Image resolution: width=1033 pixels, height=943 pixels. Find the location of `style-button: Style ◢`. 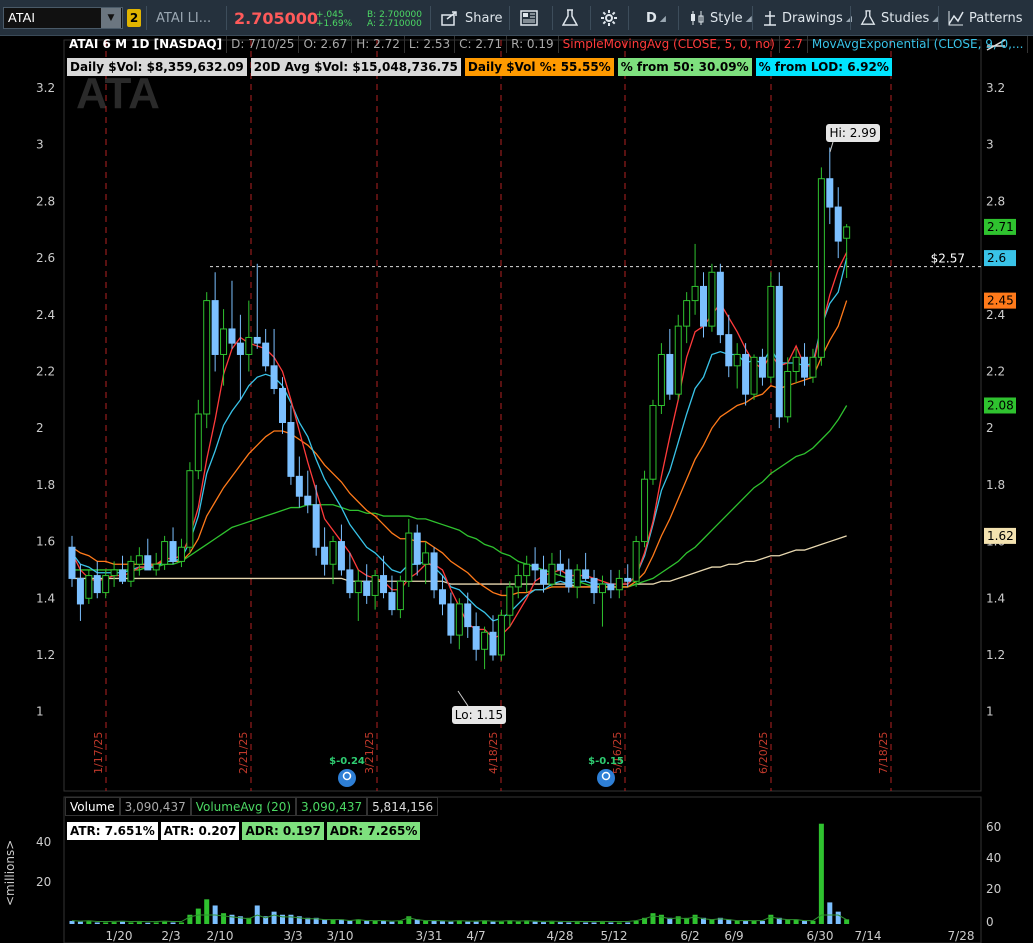

style-button: Style ◢ is located at coordinates (720, 18).